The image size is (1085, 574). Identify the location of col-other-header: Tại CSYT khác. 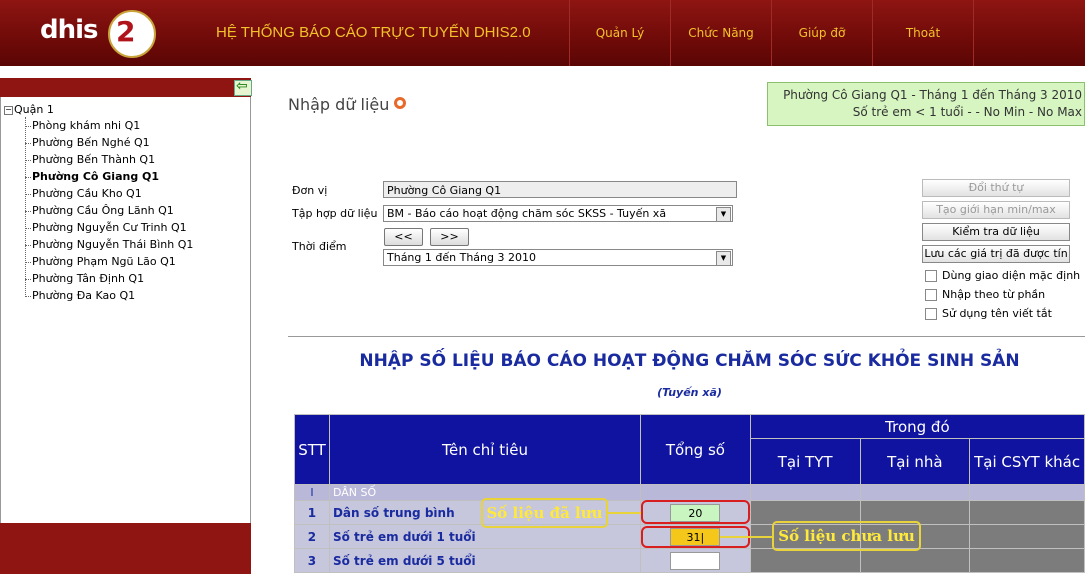
(1027, 461).